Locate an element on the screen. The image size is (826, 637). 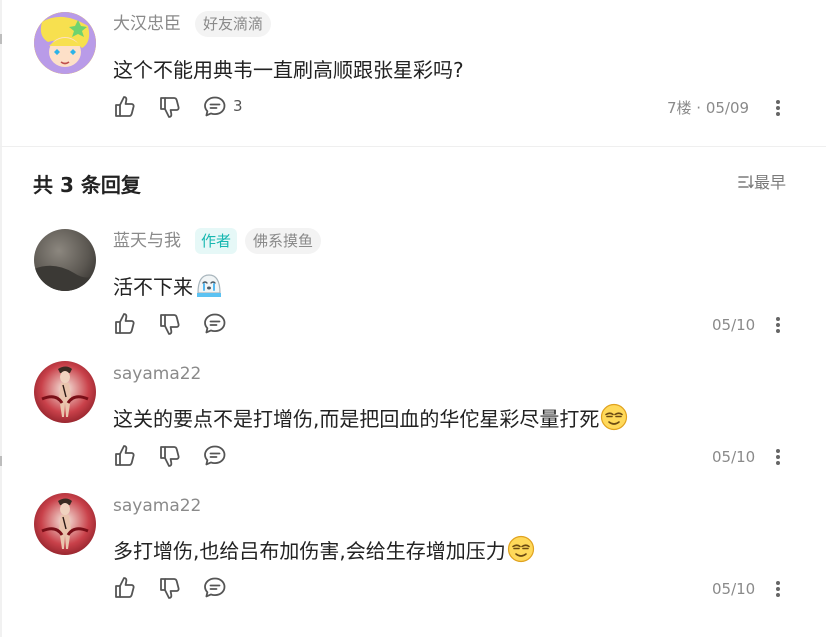
comment-text: 这个不能用典韦一直刷高顺跟张星彩吗? is located at coordinates (288, 70).